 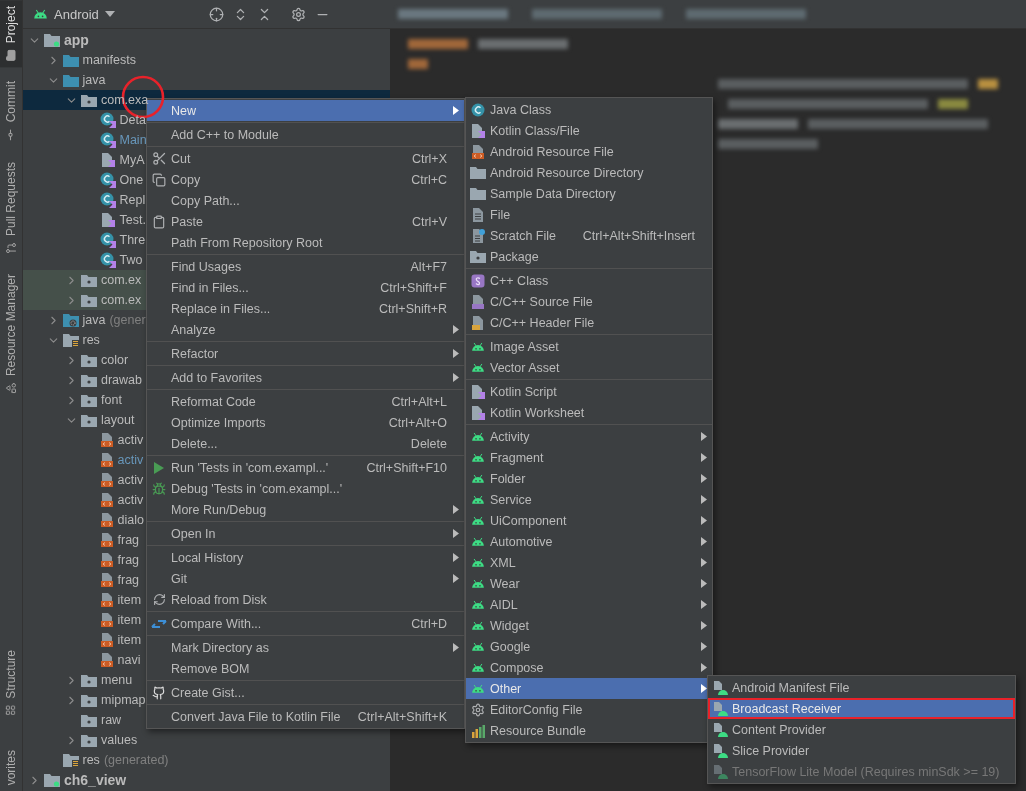 I want to click on shortcut-text: Ctrl+Alt+O, so click(x=417, y=422).